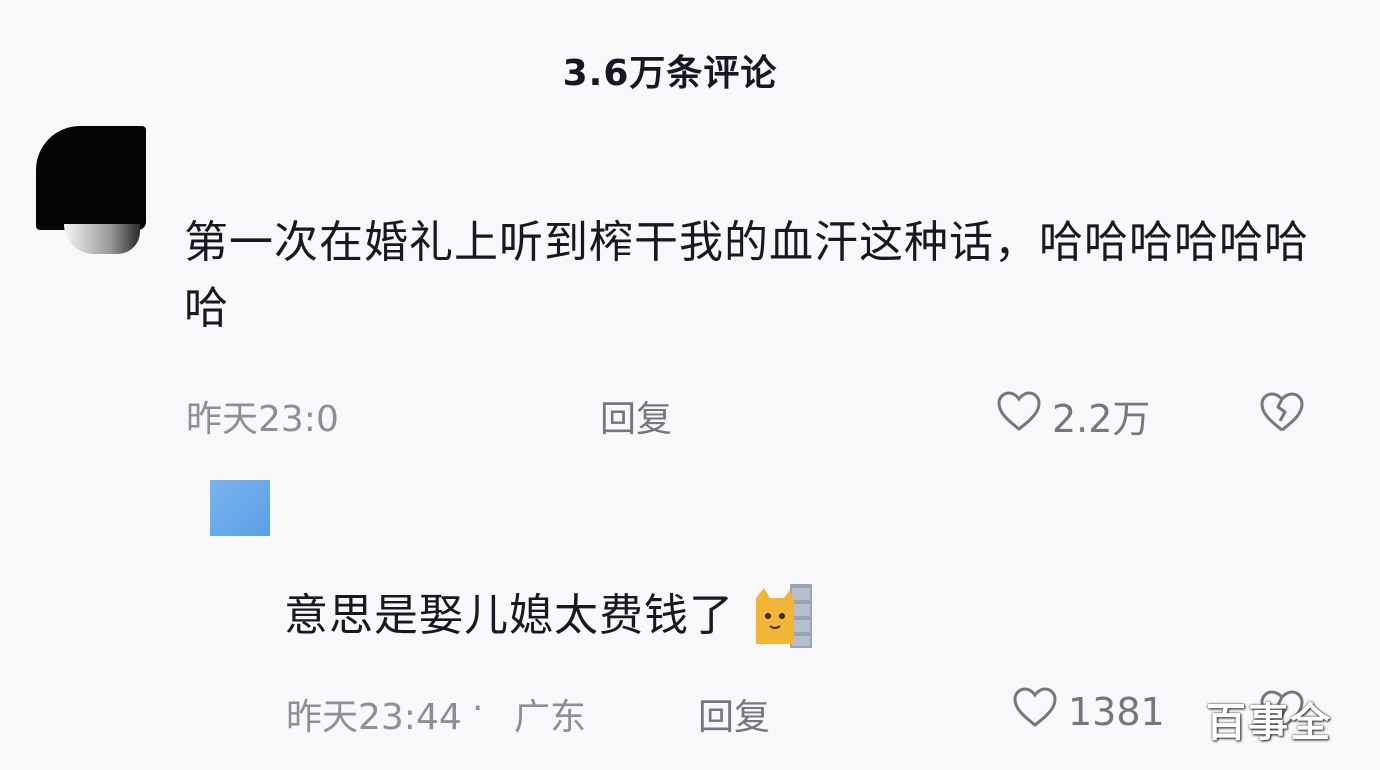 This screenshot has height=770, width=1380. What do you see at coordinates (1269, 723) in the screenshot?
I see `watermark: 百事全` at bounding box center [1269, 723].